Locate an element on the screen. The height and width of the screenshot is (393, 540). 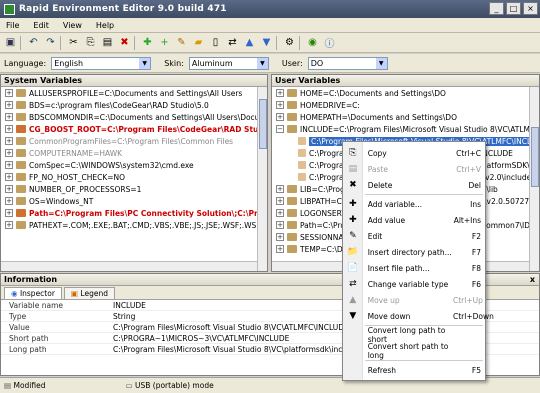
user-label: User: is located at coordinates (292, 63).